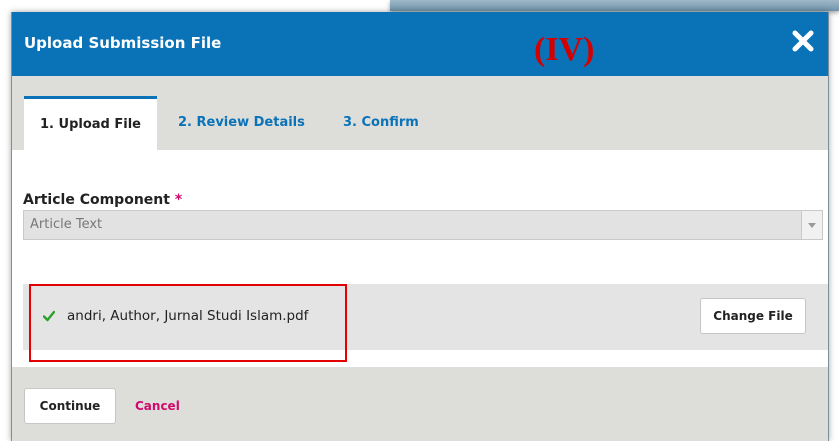 The height and width of the screenshot is (441, 839). Describe the element at coordinates (753, 316) in the screenshot. I see `change-file-button: Change File` at that location.